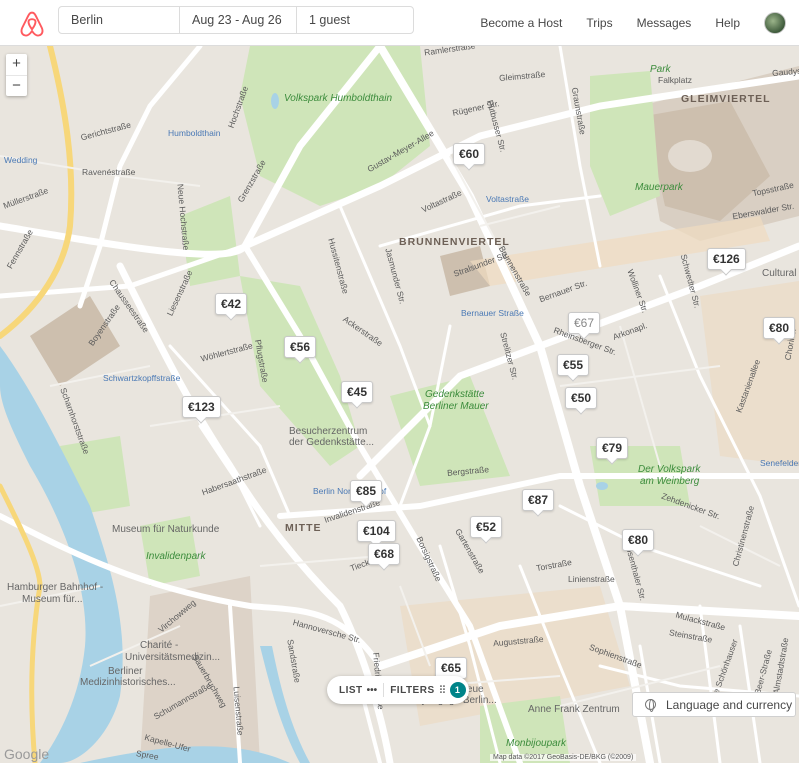  Describe the element at coordinates (21, 160) in the screenshot. I see `transit-label: Wedding` at that location.